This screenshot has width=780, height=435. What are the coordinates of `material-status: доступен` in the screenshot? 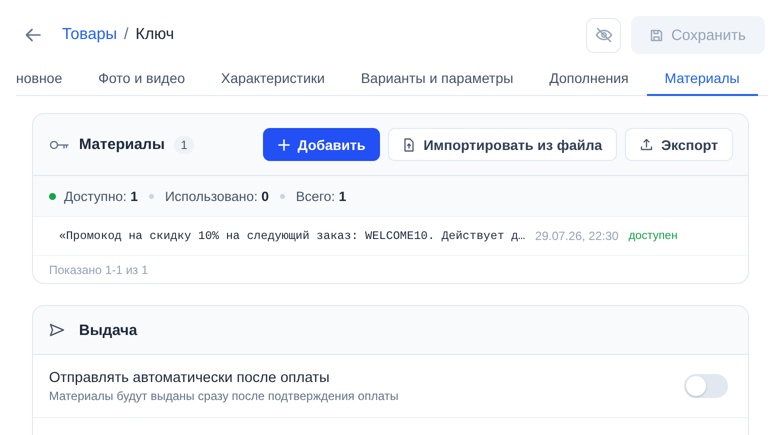 It's located at (653, 236).